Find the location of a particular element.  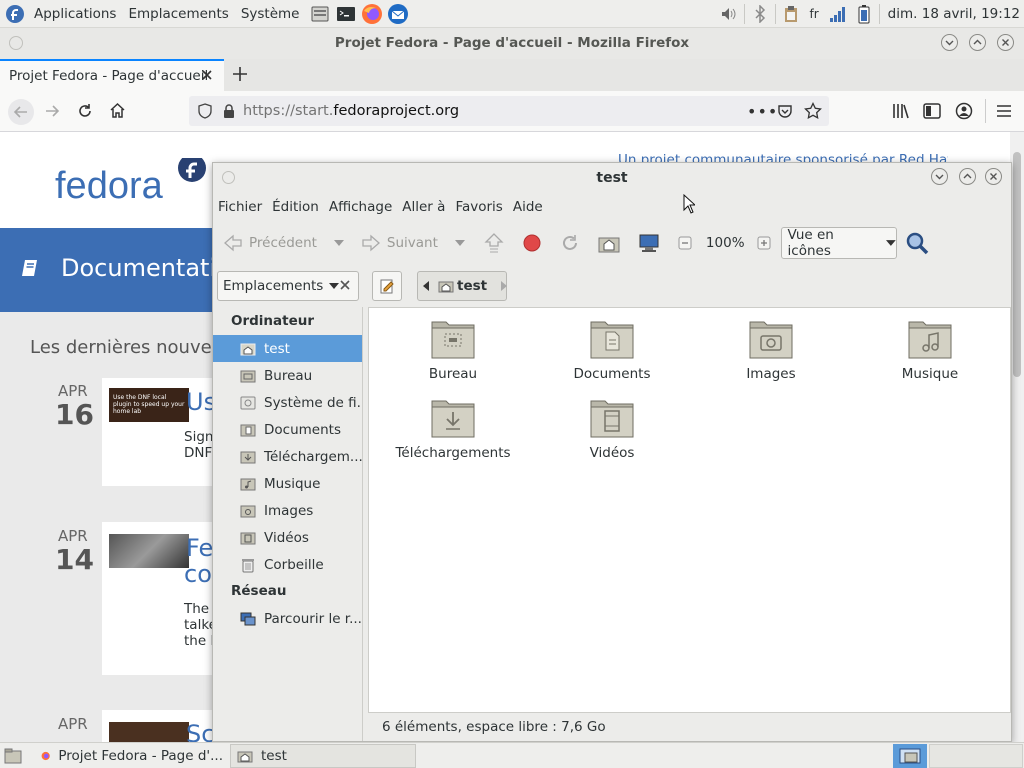

system-menu: Système is located at coordinates (270, 14).